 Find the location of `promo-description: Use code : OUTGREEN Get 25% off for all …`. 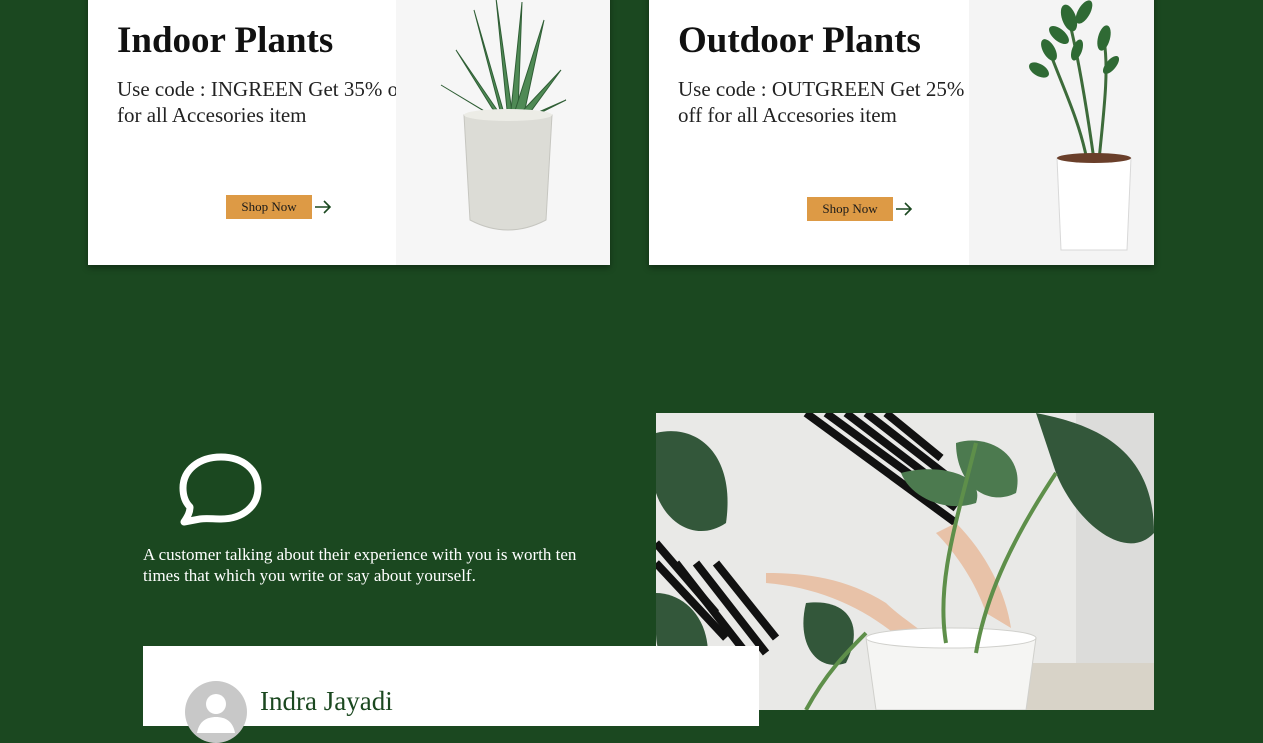

promo-description: Use code : OUTGREEN Get 25% off for all … is located at coordinates (821, 102).